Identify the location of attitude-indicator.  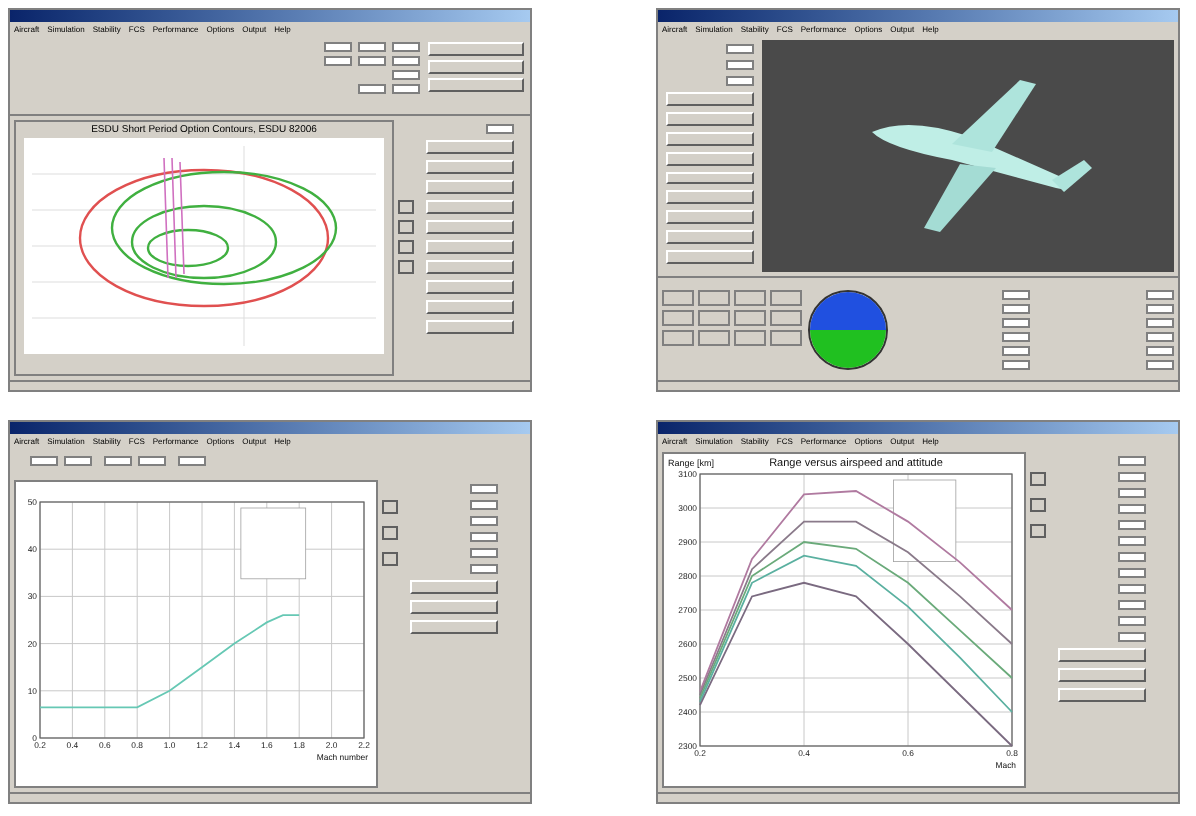
(848, 329).